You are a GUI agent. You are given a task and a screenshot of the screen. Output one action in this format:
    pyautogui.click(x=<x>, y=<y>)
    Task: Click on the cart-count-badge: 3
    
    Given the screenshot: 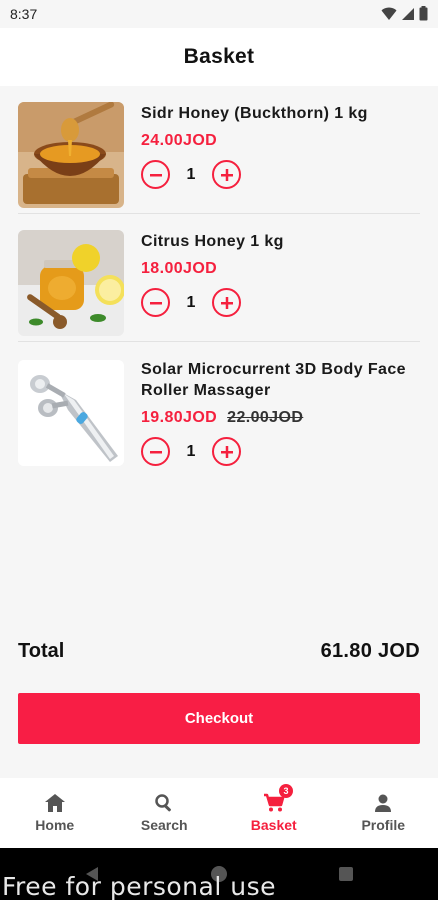 What is the action you would take?
    pyautogui.click(x=286, y=791)
    